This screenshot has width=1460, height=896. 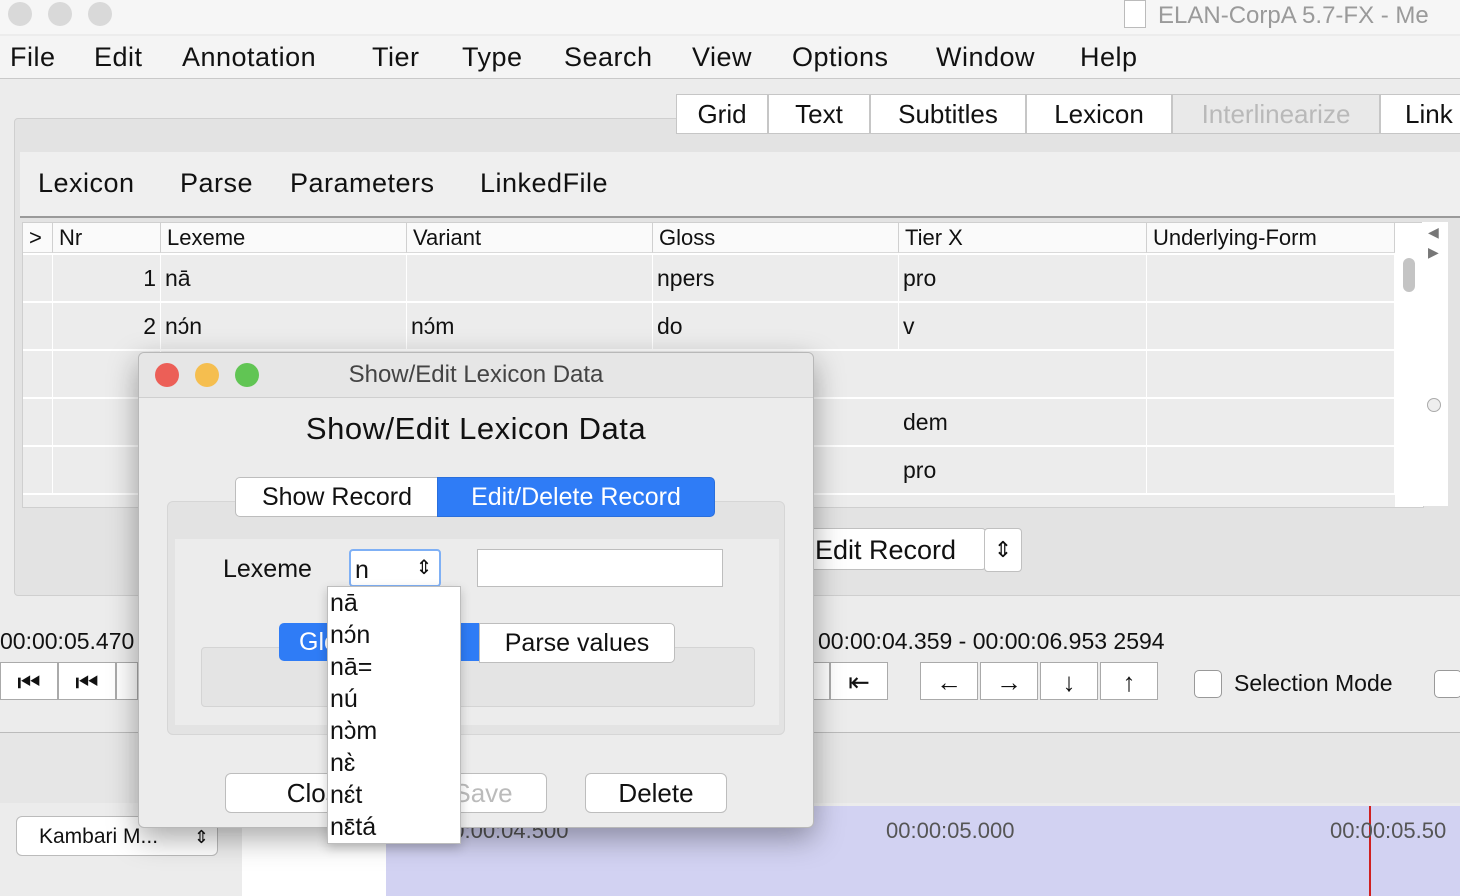 I want to click on cell-gloss: npers, so click(x=776, y=278).